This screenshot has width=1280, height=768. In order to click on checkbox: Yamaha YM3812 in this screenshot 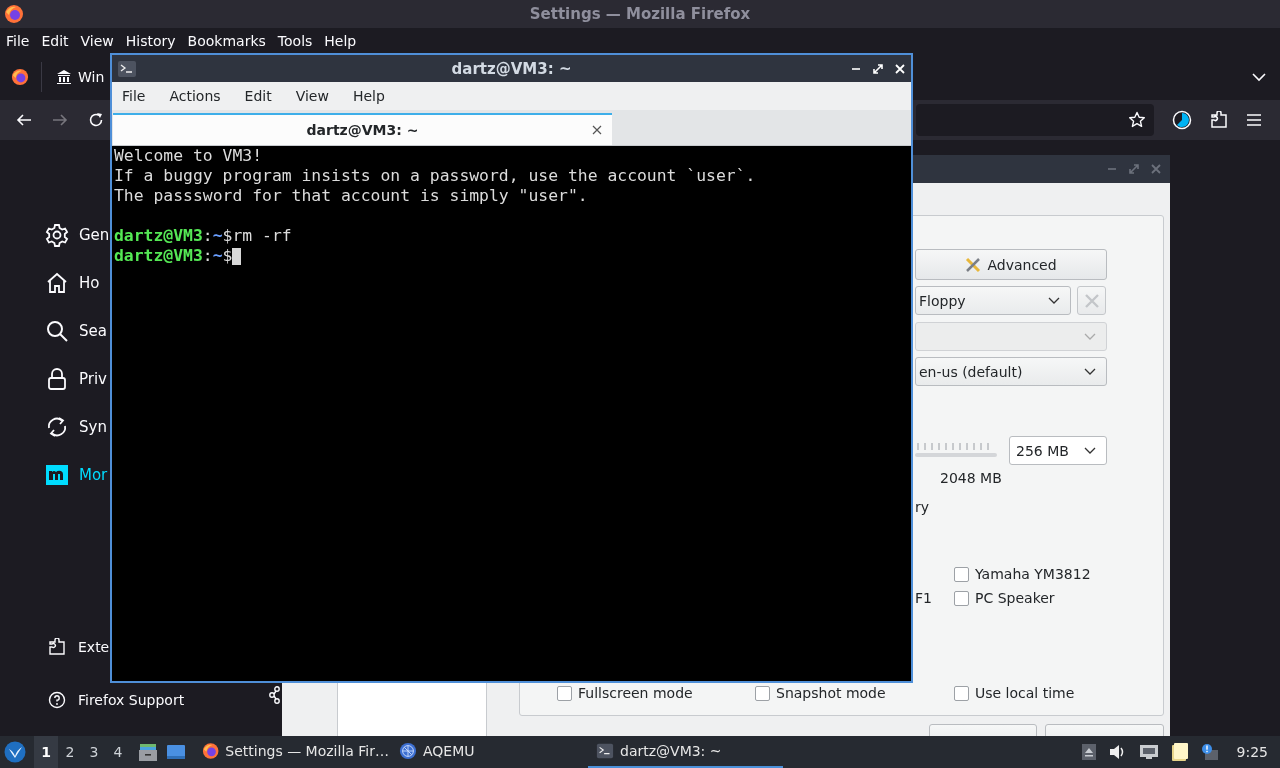, I will do `click(1022, 574)`.